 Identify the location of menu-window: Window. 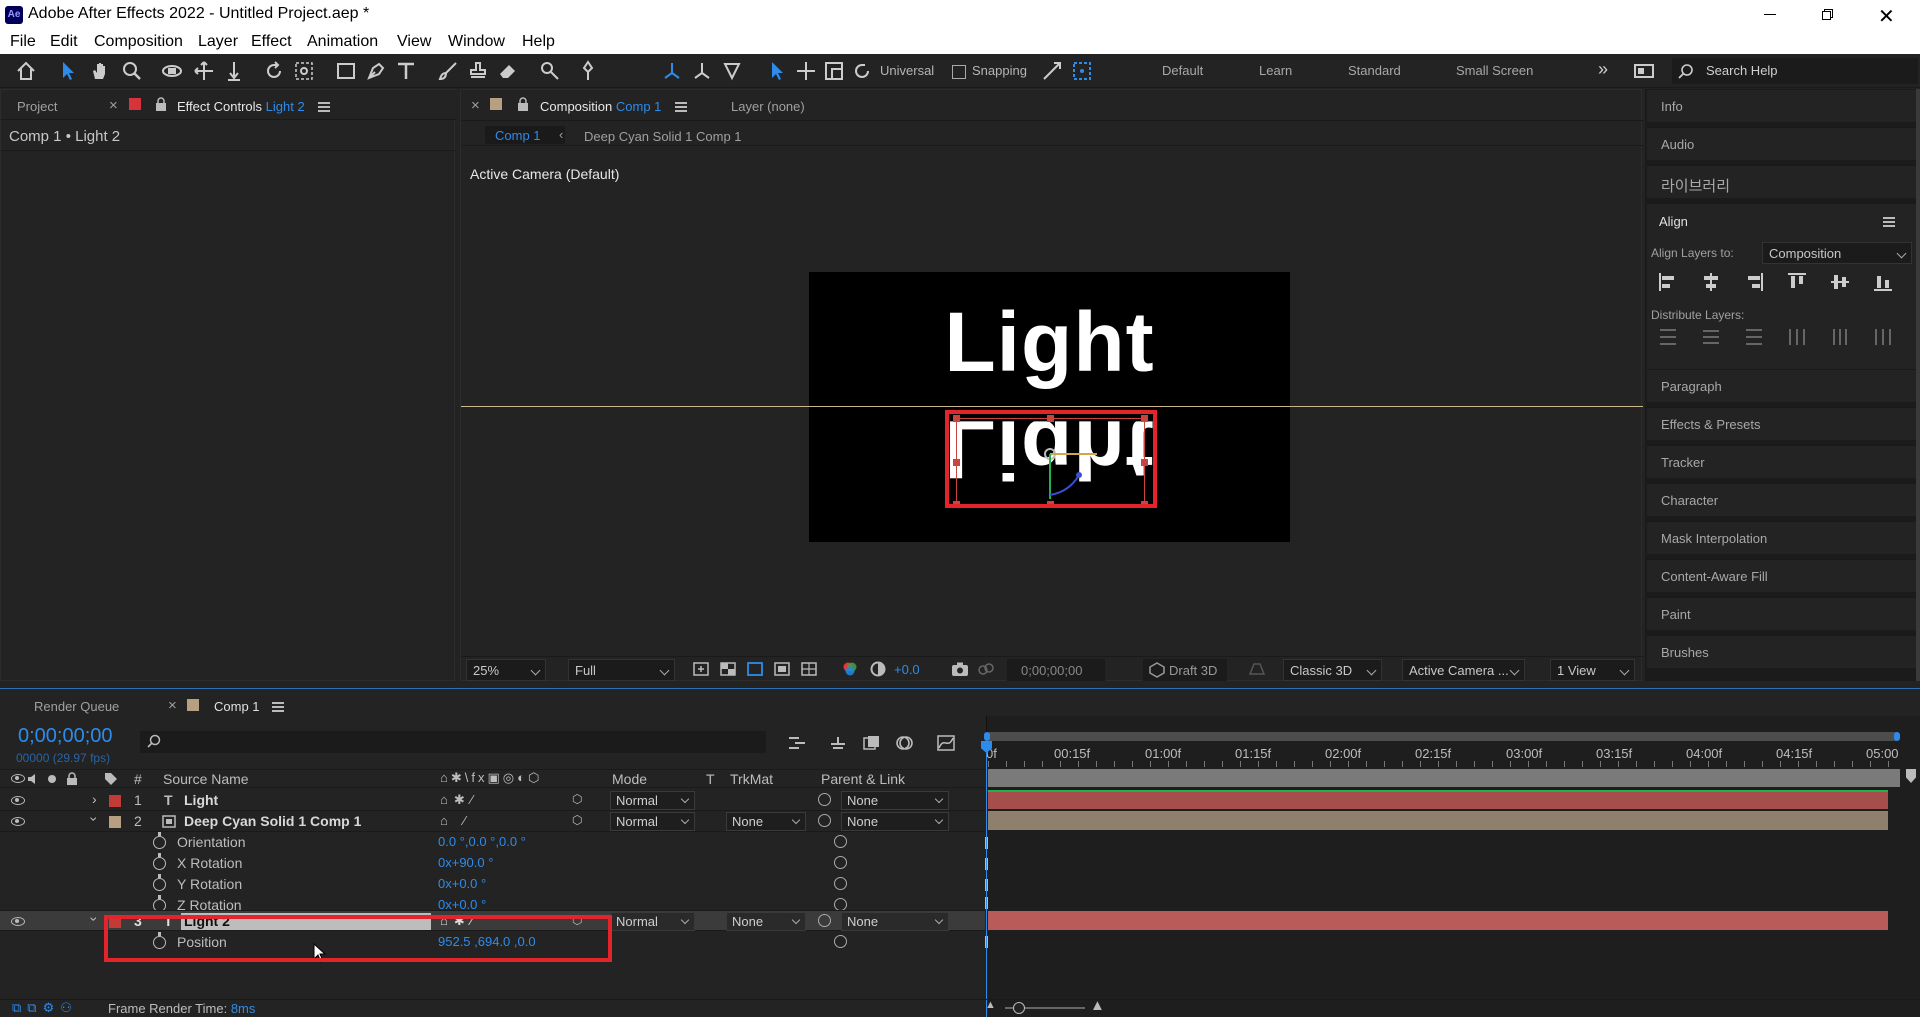
(476, 42).